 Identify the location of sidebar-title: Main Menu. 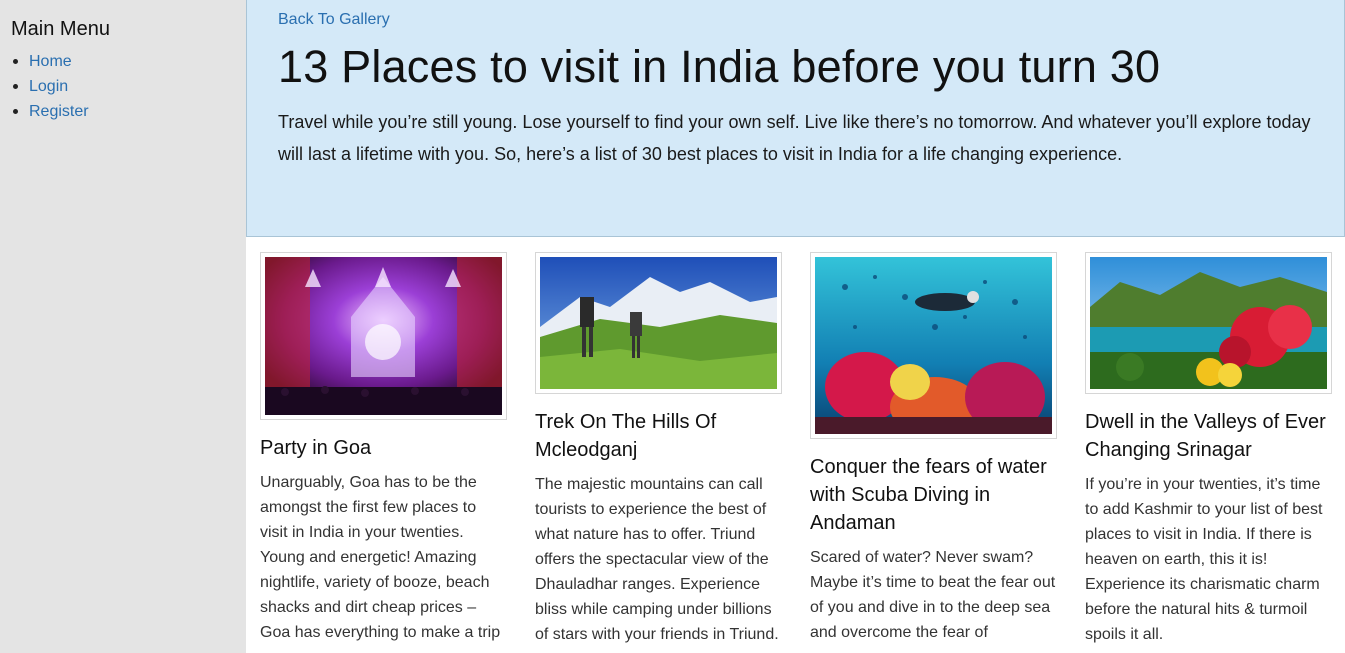
(60, 29).